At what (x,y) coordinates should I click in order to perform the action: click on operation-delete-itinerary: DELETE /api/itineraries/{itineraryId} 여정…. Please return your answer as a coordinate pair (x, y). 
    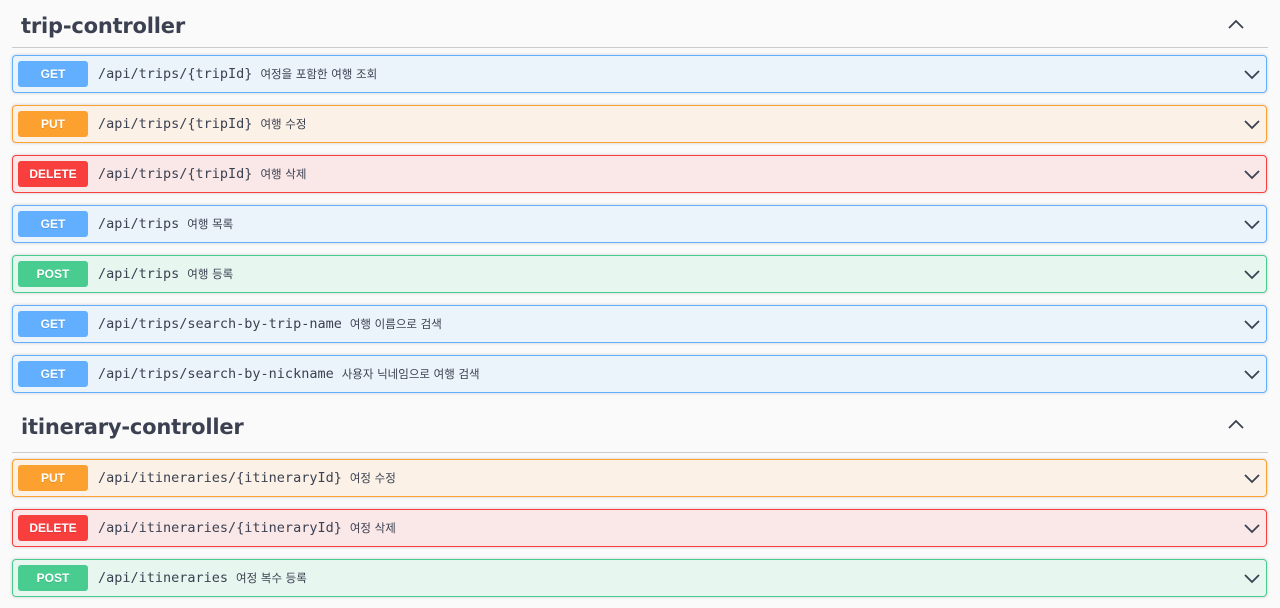
    Looking at the image, I should click on (639, 528).